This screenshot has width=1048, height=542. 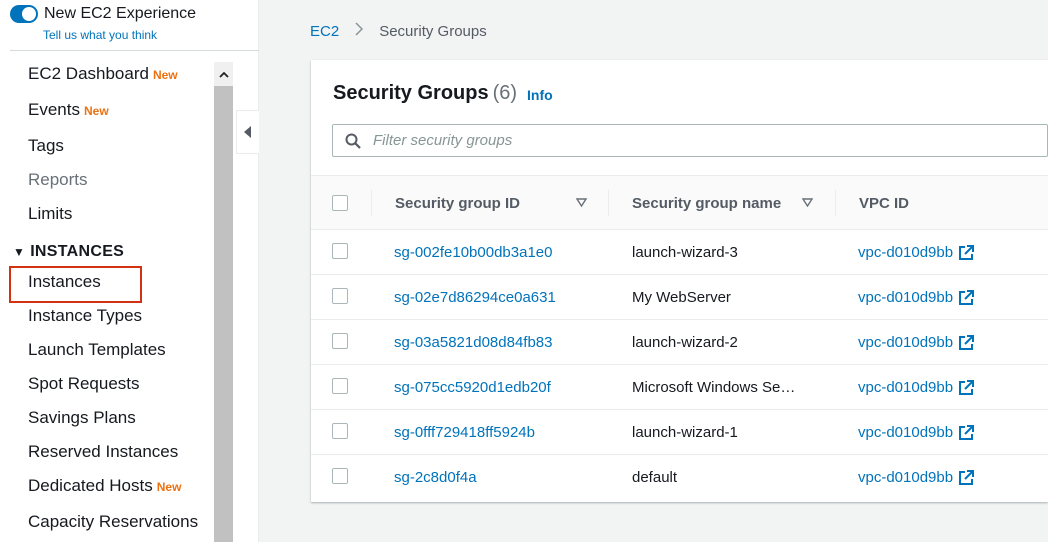 I want to click on sidebar-item-reserved-instances: Reserved Instances, so click(x=103, y=452).